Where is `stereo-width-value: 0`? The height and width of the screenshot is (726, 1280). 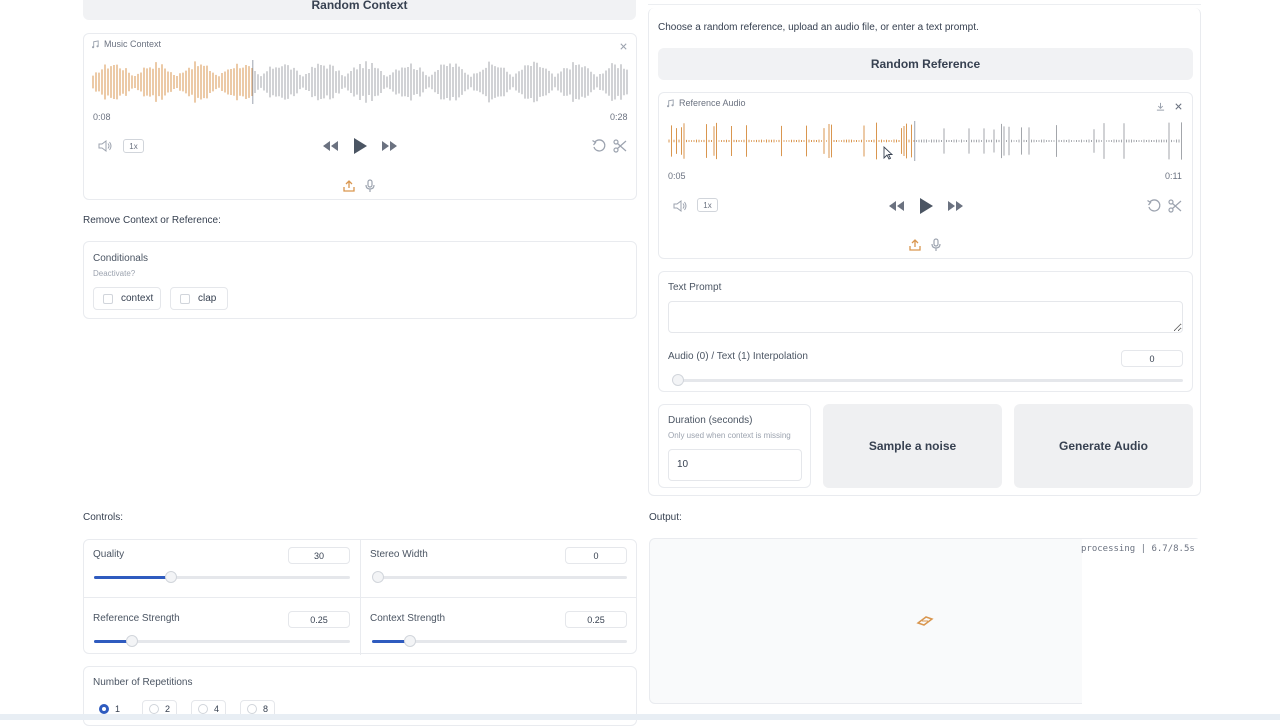
stereo-width-value: 0 is located at coordinates (596, 555).